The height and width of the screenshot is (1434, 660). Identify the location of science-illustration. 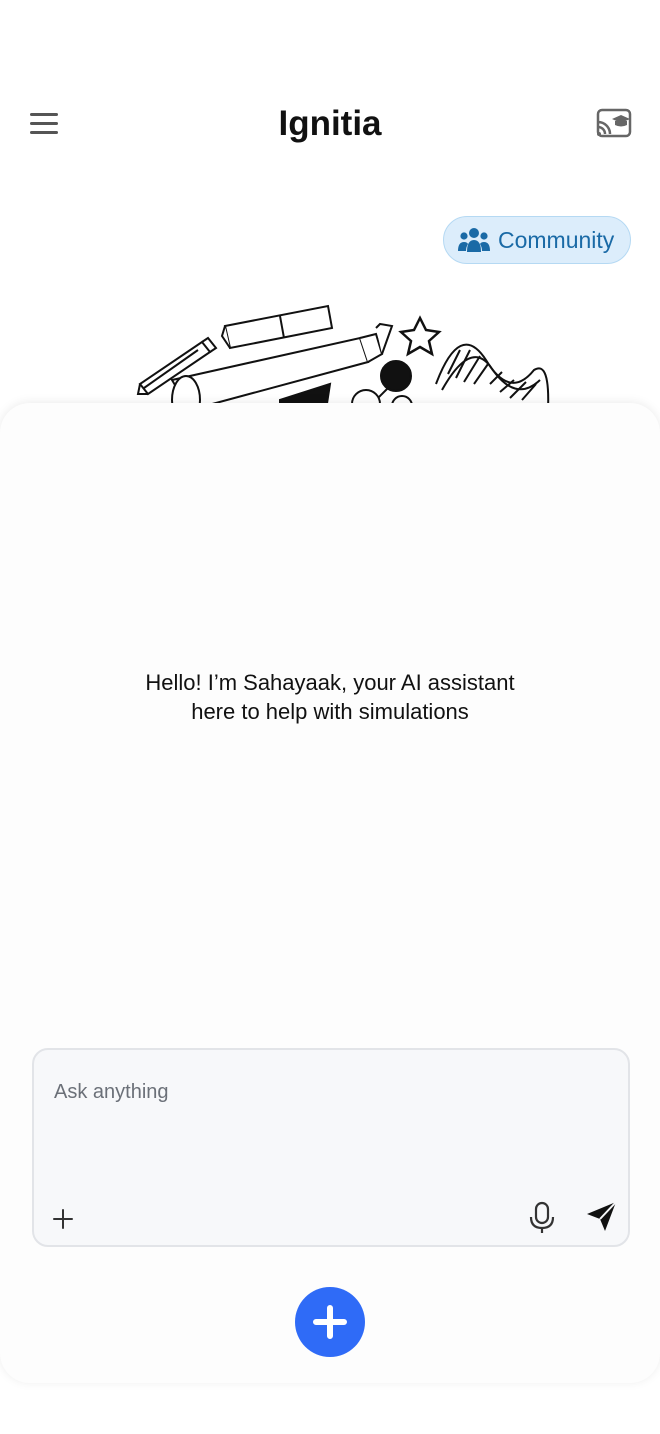
(345, 355).